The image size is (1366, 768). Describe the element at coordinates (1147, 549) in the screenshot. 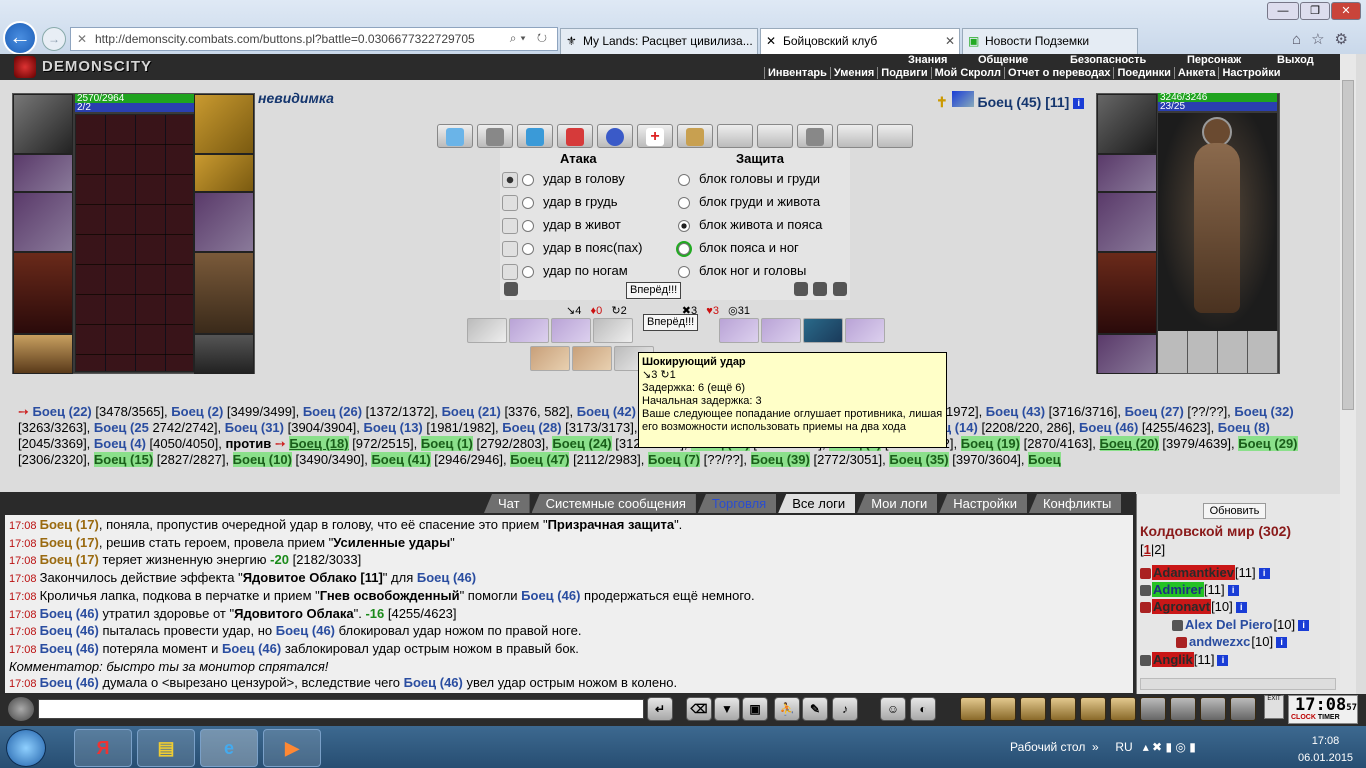

I see `page-1: 1` at that location.